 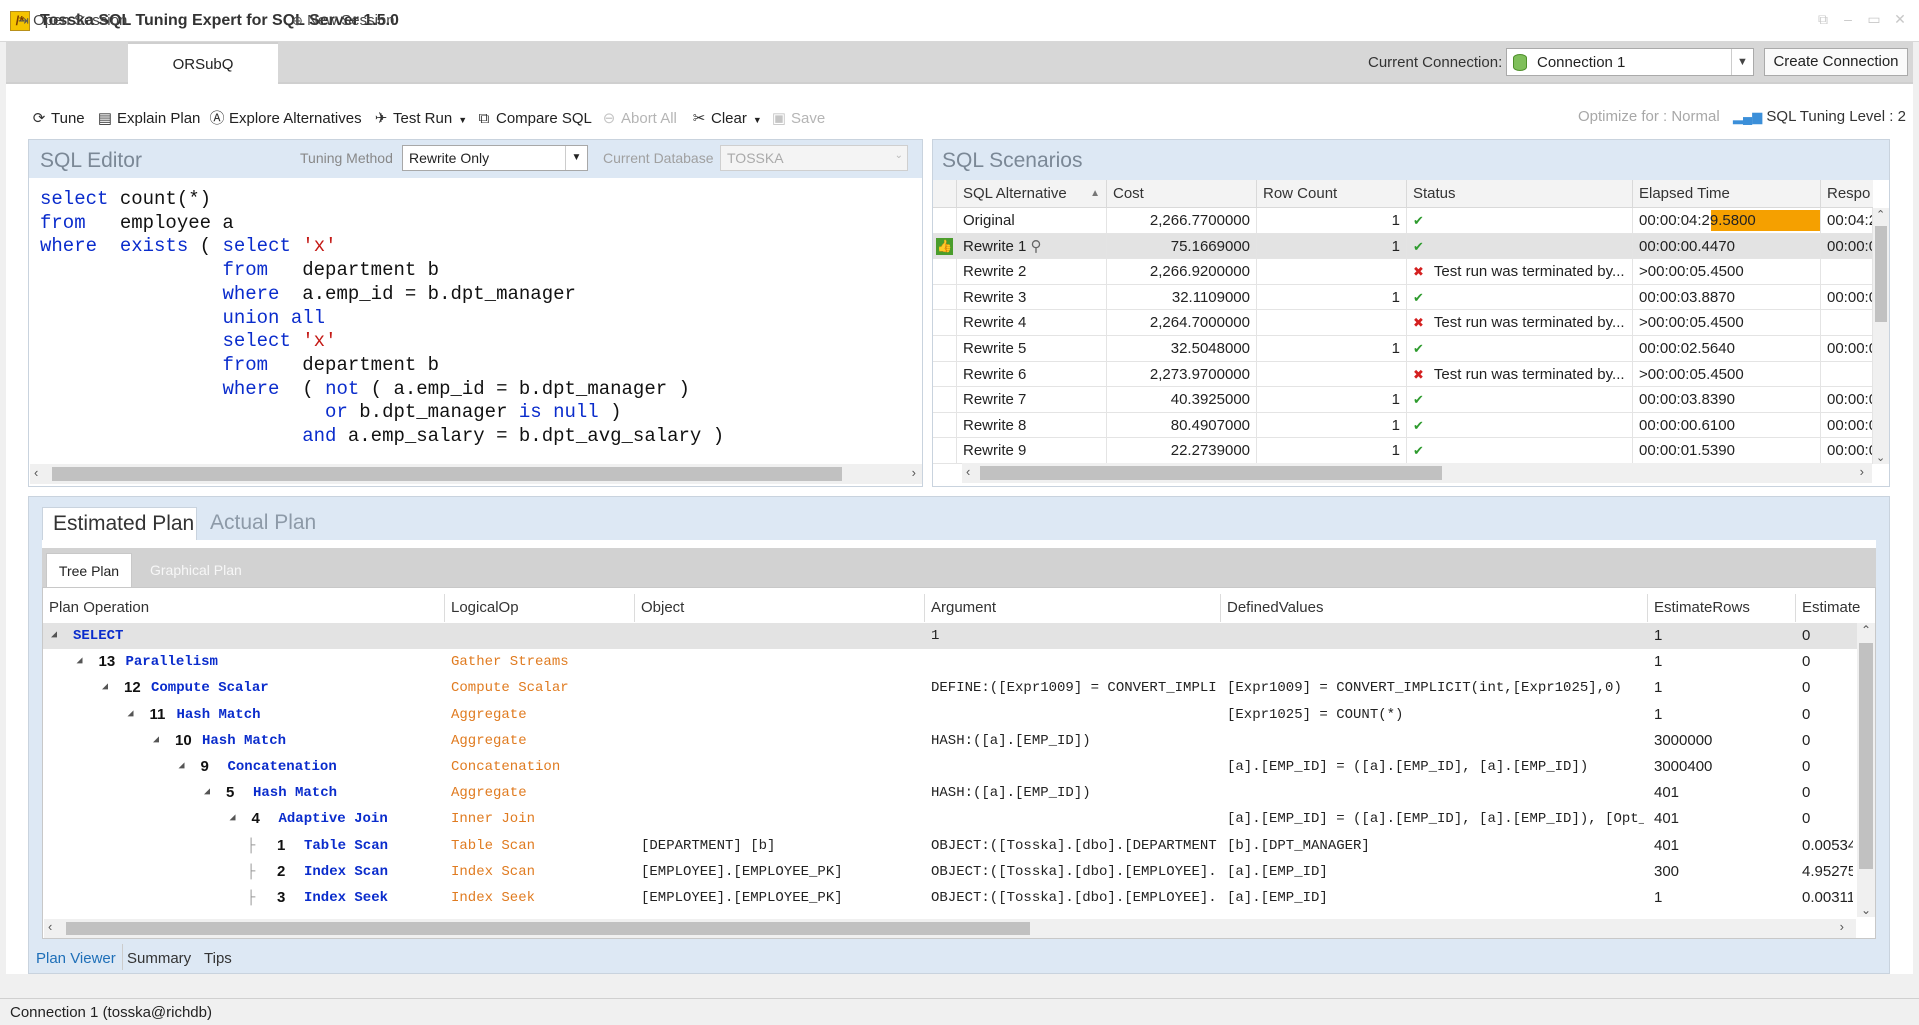 I want to click on col-response: Respo, so click(x=1847, y=194).